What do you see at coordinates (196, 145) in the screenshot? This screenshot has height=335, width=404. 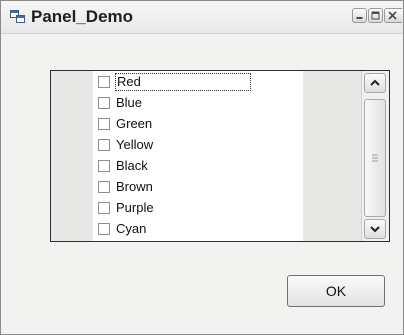 I see `list-item: Yellow` at bounding box center [196, 145].